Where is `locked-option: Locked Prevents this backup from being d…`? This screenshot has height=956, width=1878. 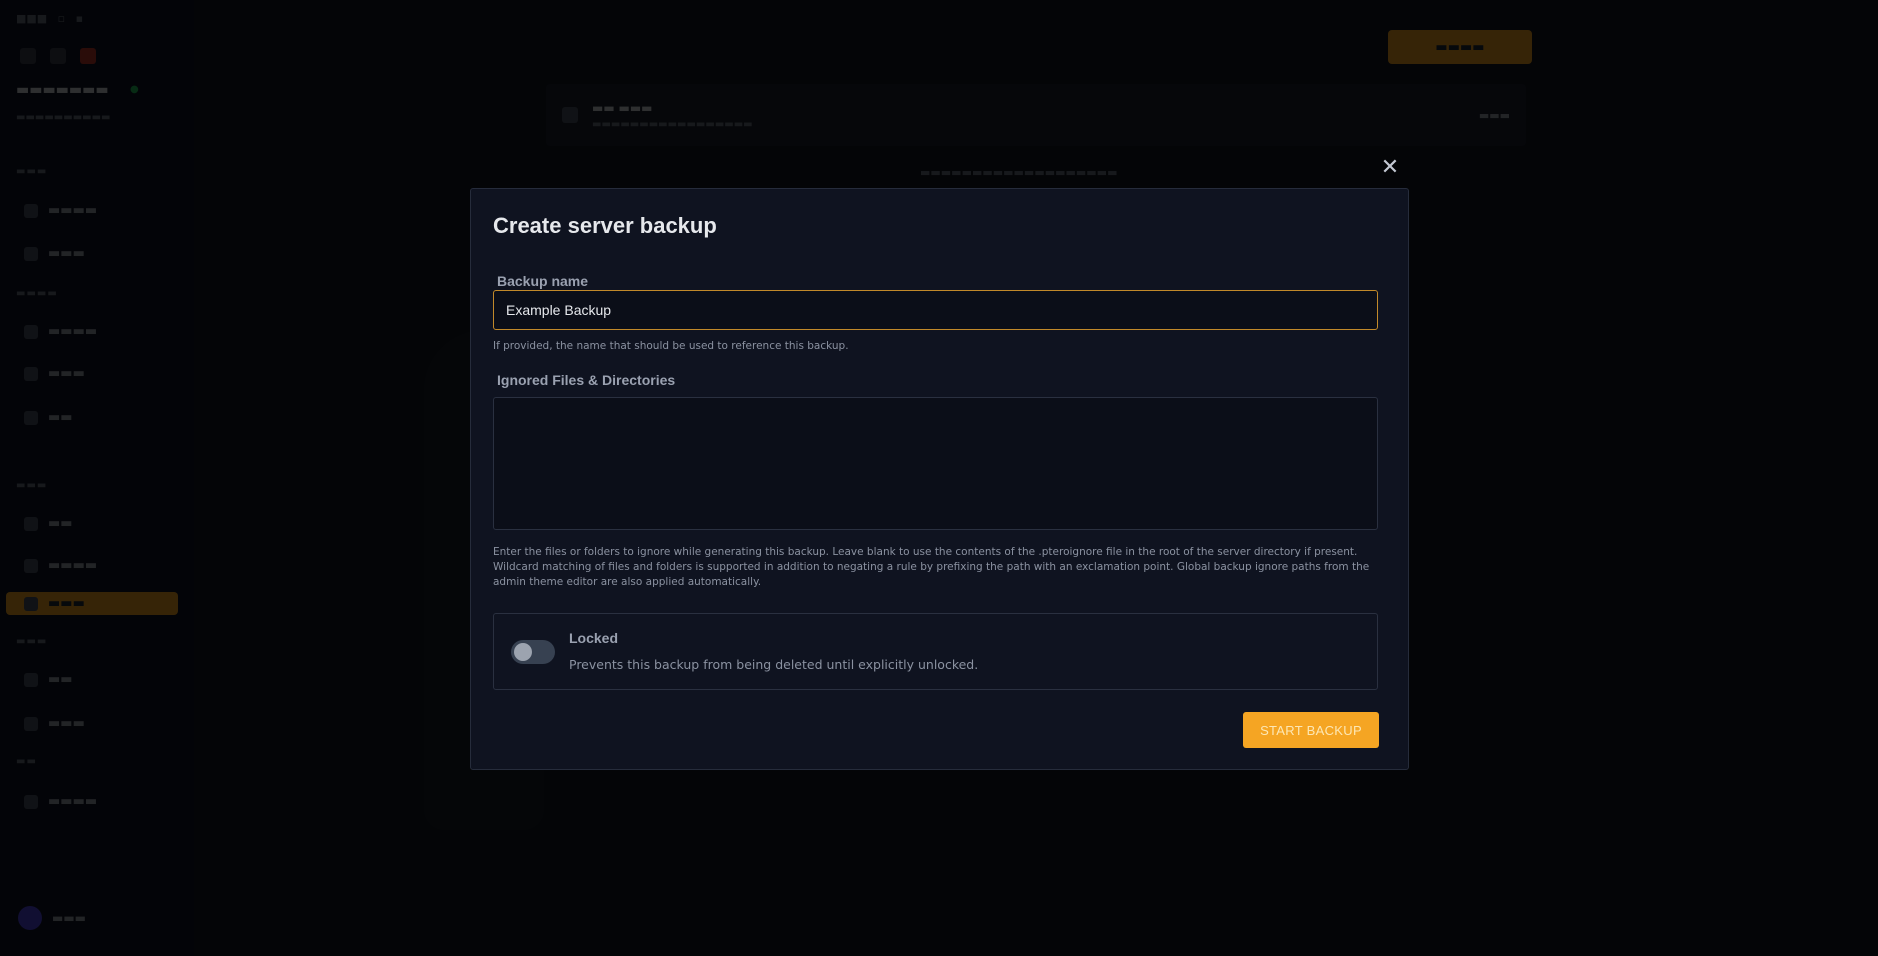
locked-option: Locked Prevents this backup from being d… is located at coordinates (935, 651).